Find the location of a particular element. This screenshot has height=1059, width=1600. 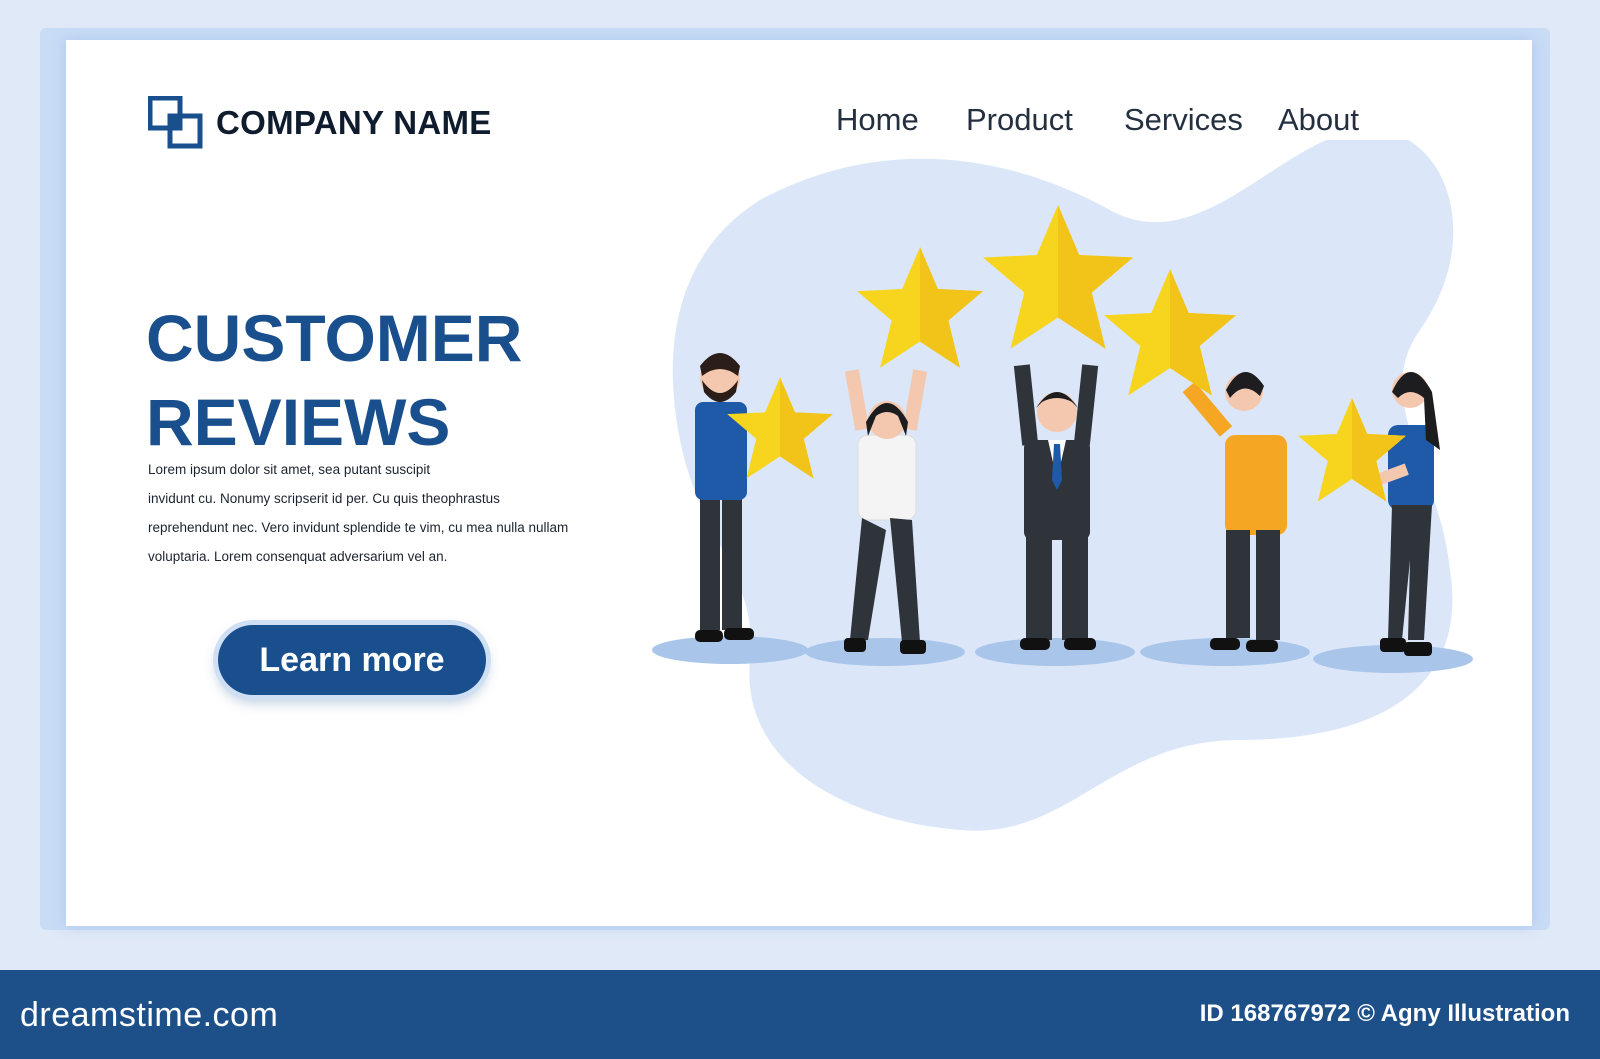

company-logo-icon is located at coordinates (176, 123).